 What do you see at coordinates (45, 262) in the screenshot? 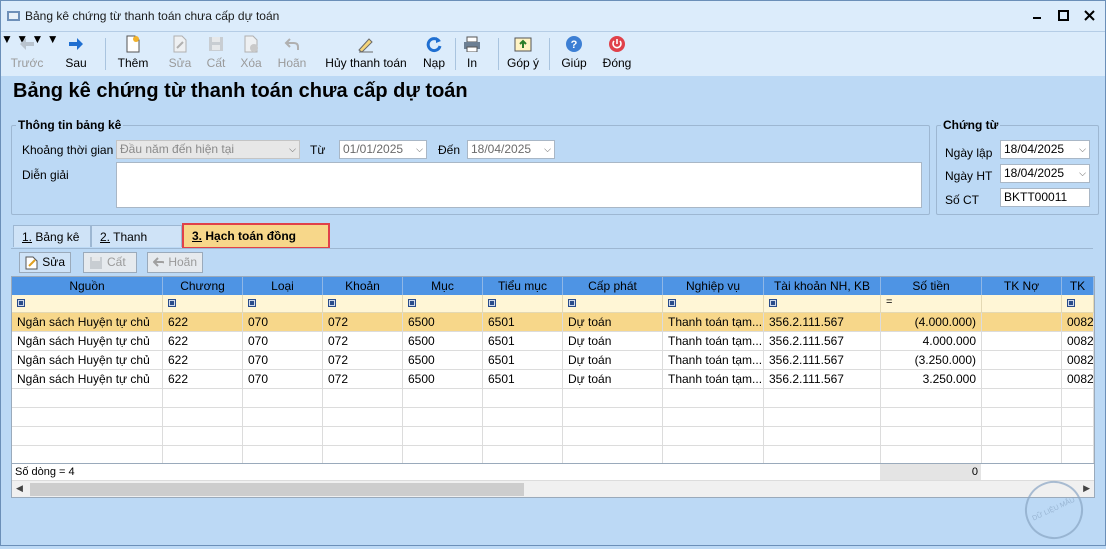
I see `grid-edit-button: Sửa` at bounding box center [45, 262].